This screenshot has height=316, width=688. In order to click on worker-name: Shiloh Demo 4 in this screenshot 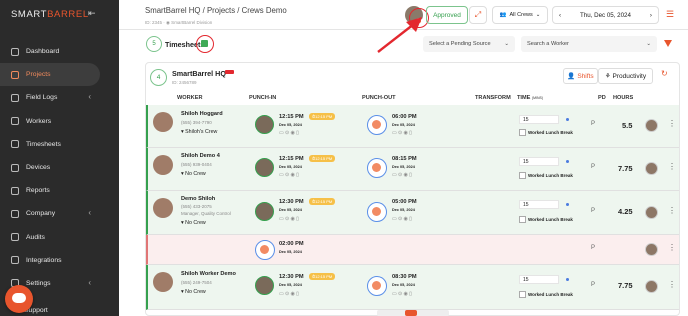, I will do `click(200, 156)`.